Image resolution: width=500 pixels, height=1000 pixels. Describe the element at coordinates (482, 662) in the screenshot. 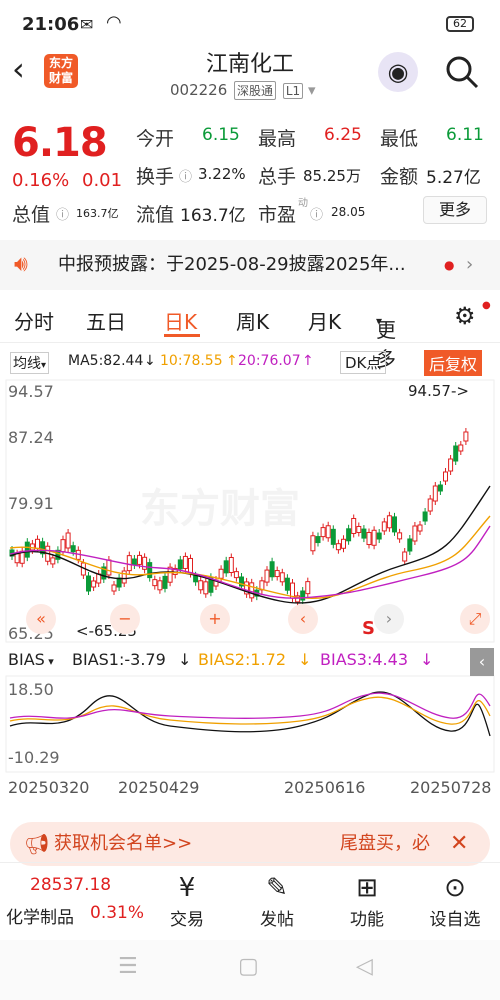

I see `collapse-panel-icon: ‹` at that location.